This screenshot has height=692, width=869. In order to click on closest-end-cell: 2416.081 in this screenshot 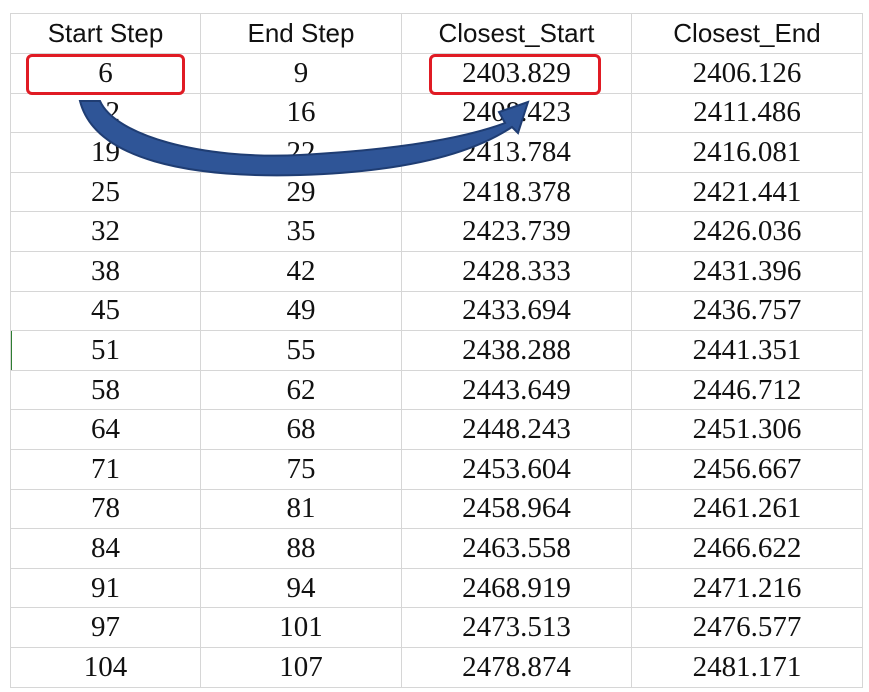, I will do `click(747, 152)`.